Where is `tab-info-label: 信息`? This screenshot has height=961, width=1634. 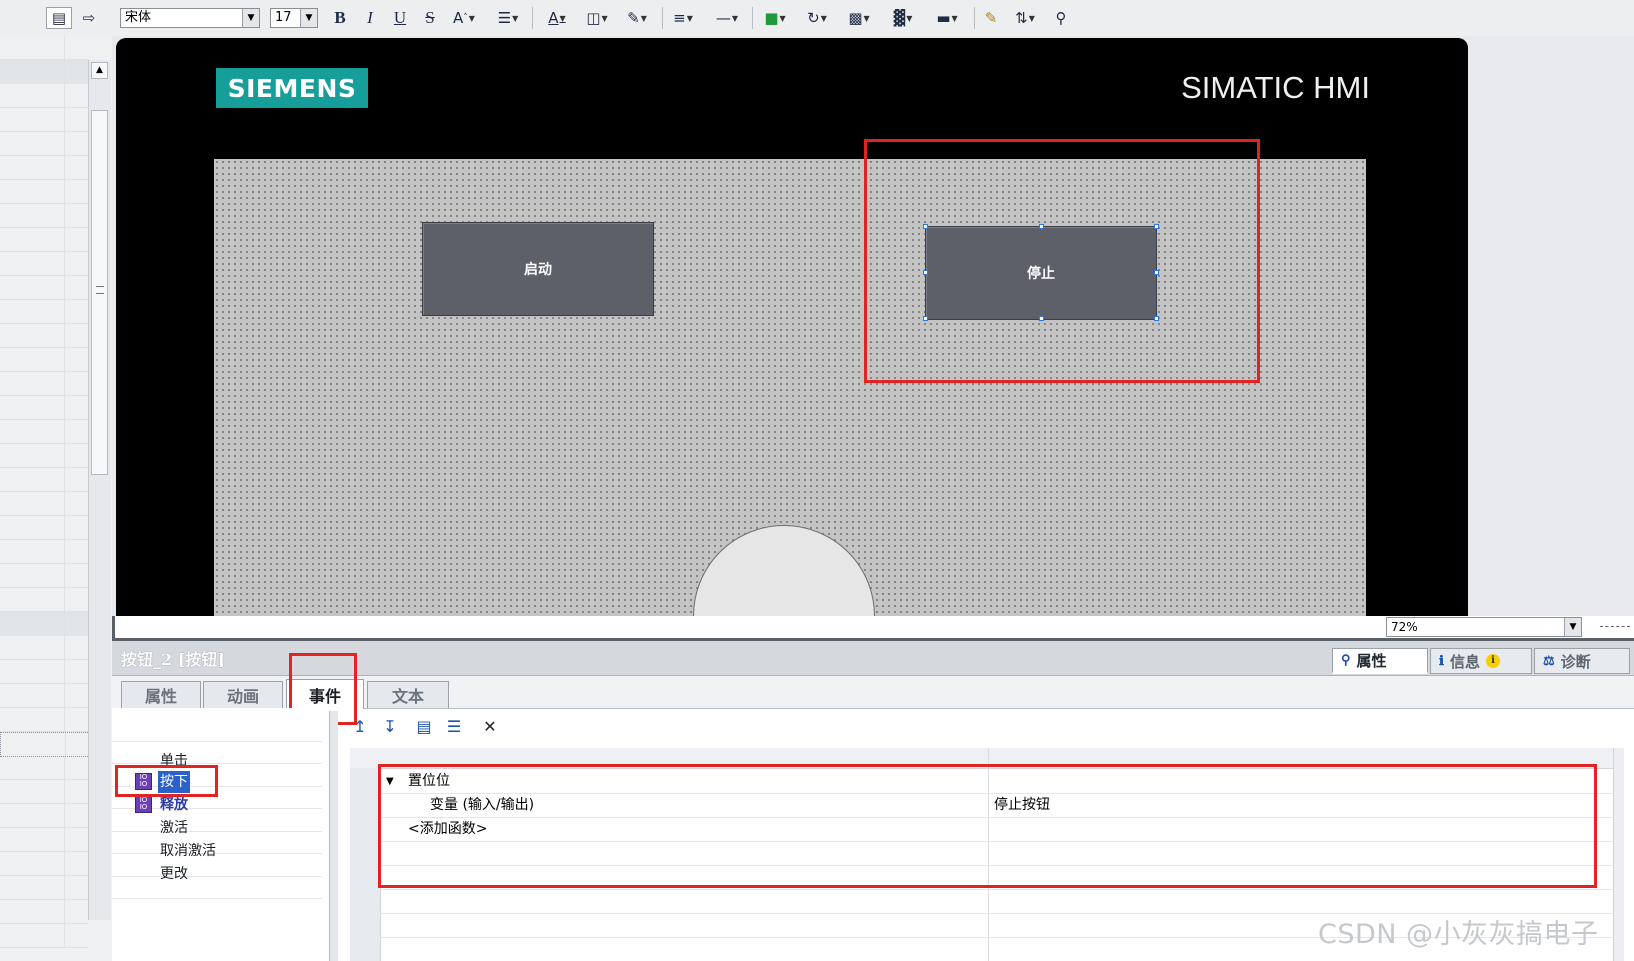 tab-info-label: 信息 is located at coordinates (1464, 661).